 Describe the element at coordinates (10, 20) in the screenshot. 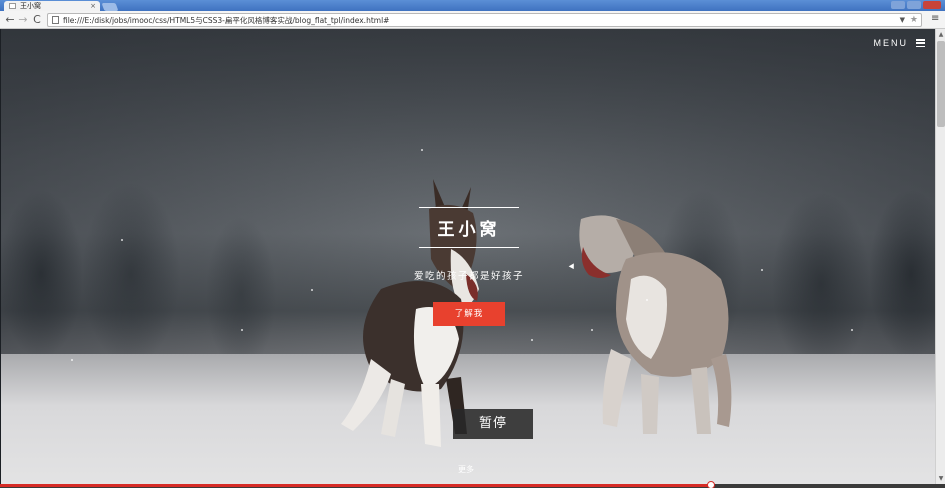

I see `back-arrow-icon: ←` at that location.